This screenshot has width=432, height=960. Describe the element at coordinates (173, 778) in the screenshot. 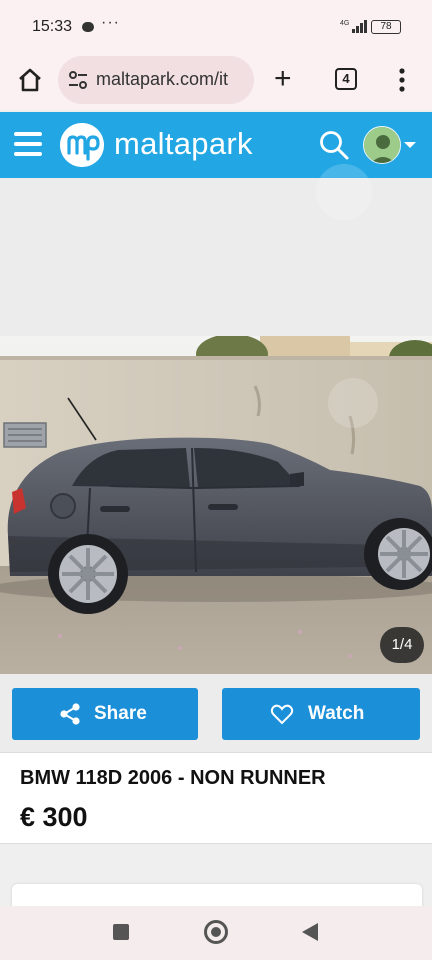

I see `listing-title: BMW 118D 2006 - NON RUNNER` at that location.